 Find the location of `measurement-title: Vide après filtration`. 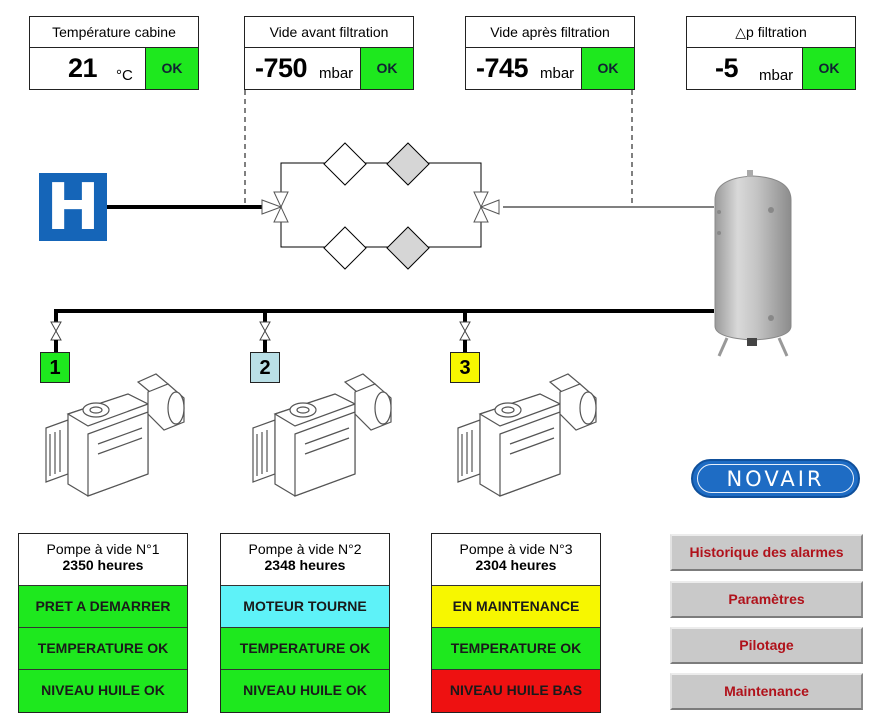

measurement-title: Vide après filtration is located at coordinates (550, 32).